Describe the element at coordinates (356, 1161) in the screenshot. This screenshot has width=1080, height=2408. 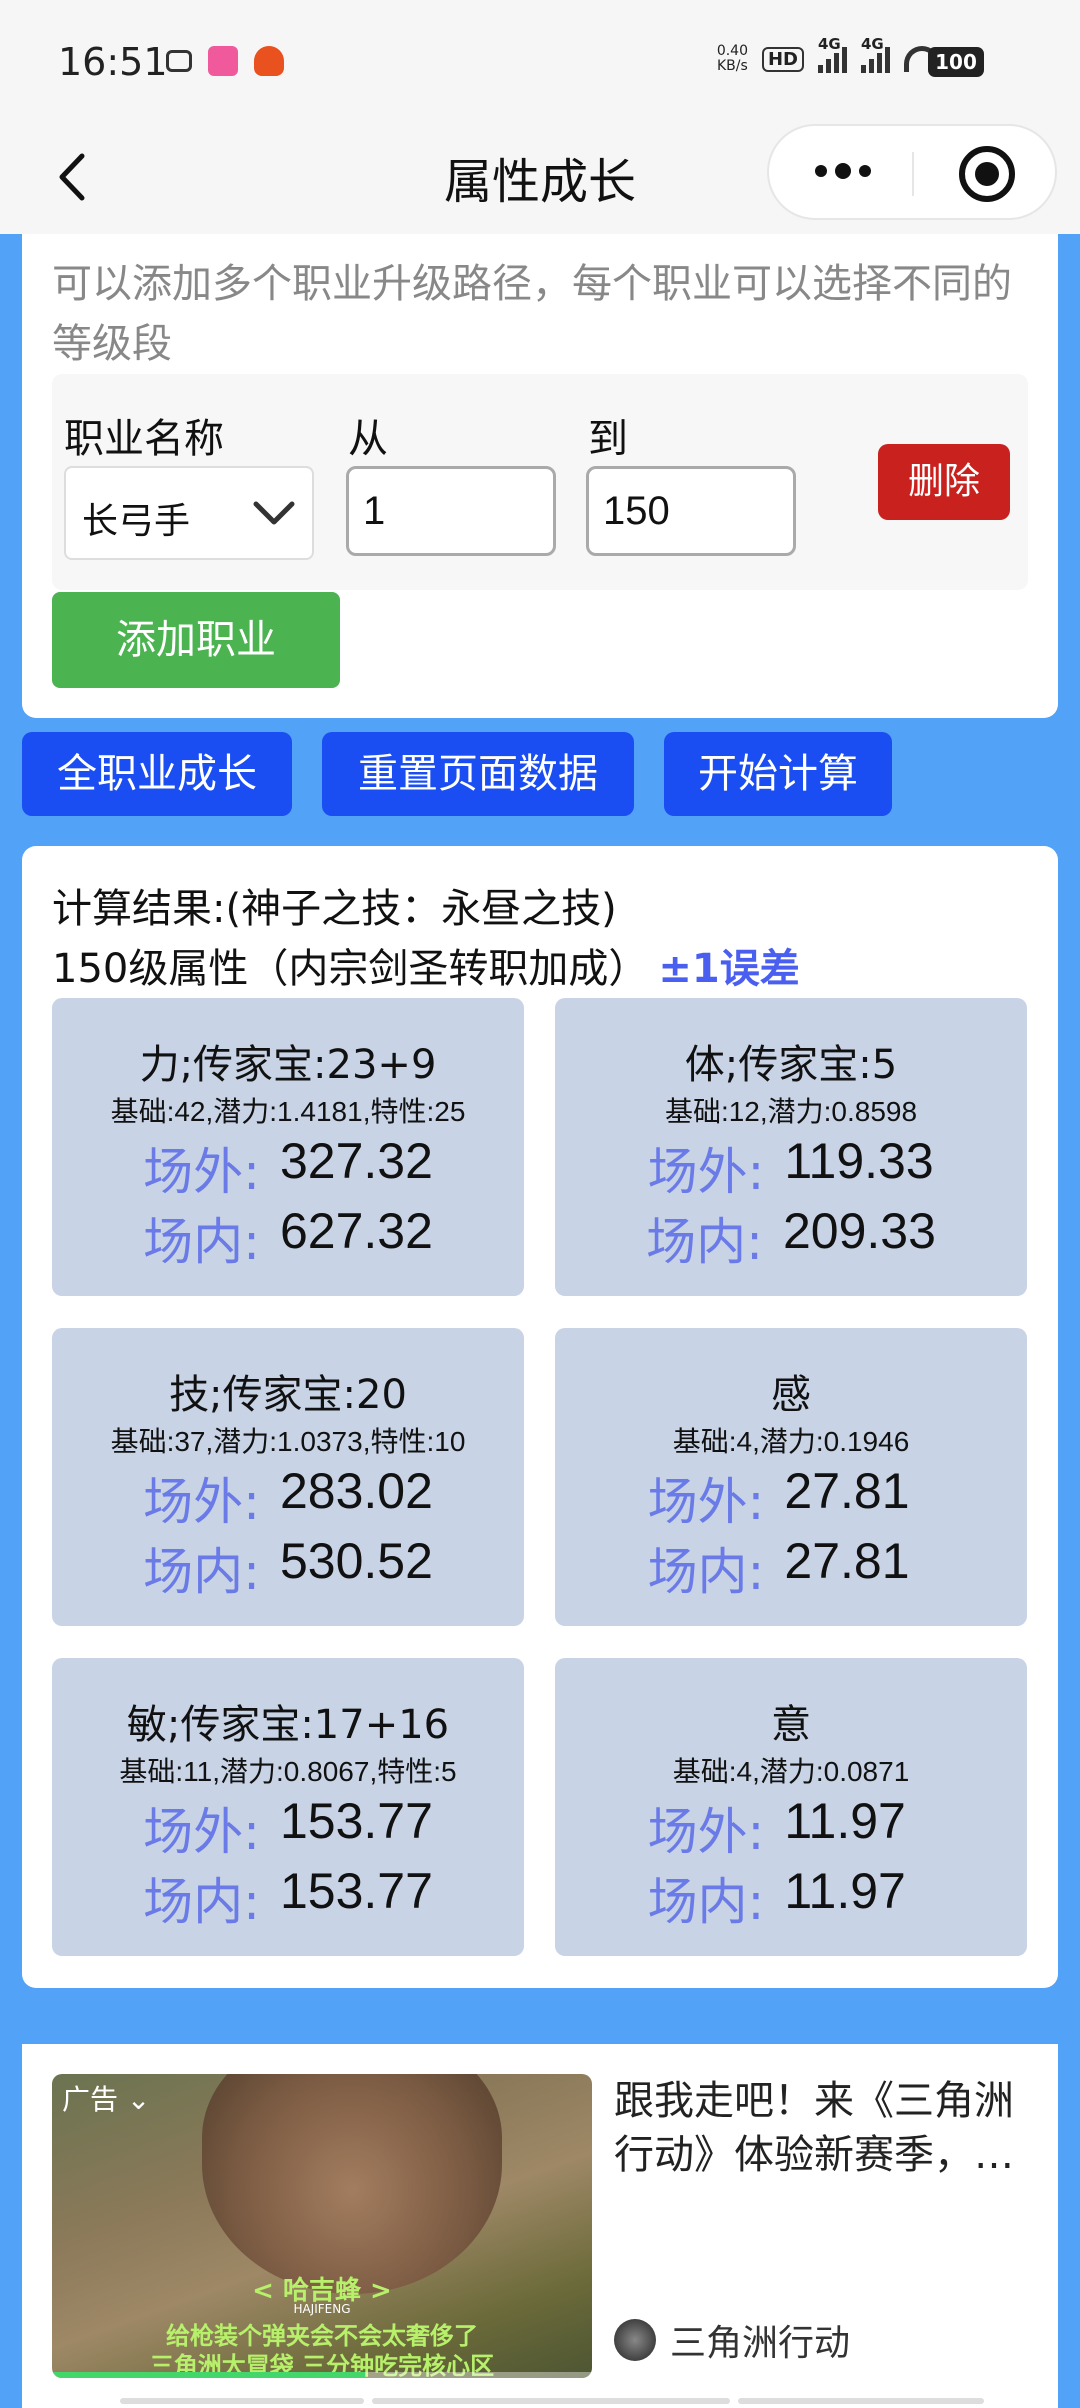
I see `outside-value: 327.32` at that location.